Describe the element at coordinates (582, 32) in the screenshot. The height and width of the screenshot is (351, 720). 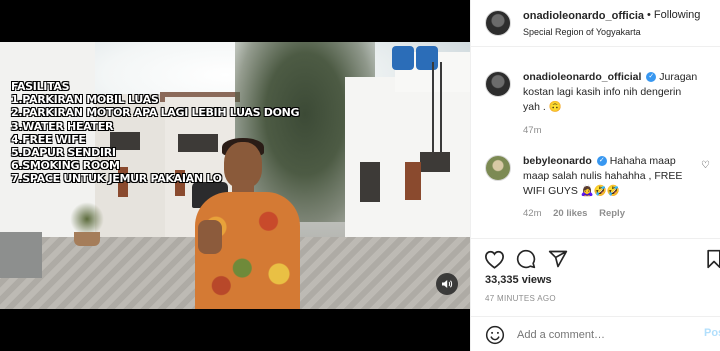
I see `post-location: Special Region of Yogyakarta` at that location.